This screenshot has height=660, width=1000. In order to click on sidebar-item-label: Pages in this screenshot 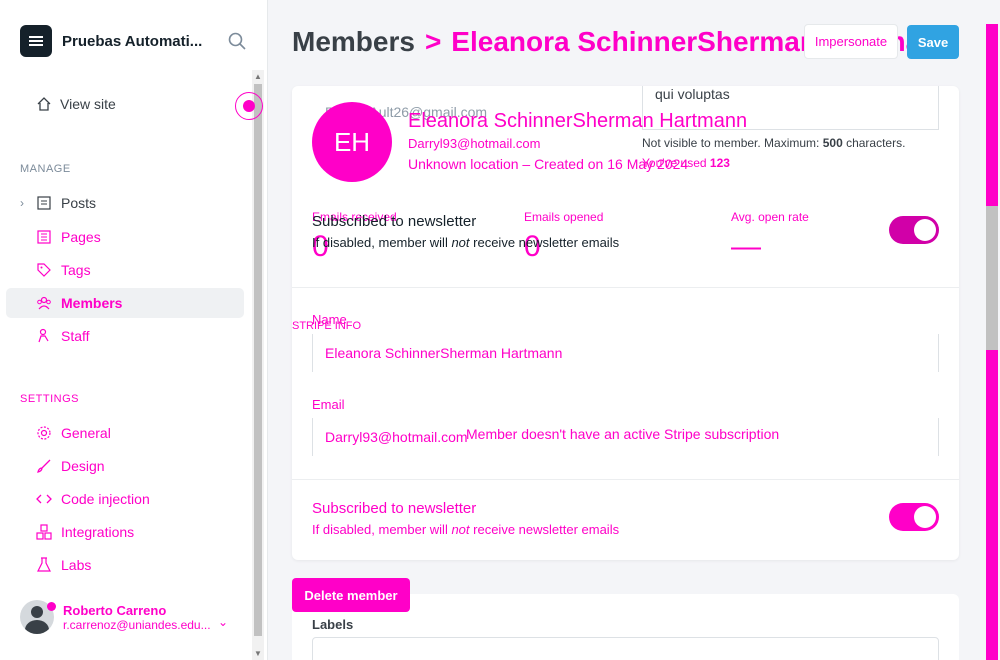, I will do `click(81, 237)`.